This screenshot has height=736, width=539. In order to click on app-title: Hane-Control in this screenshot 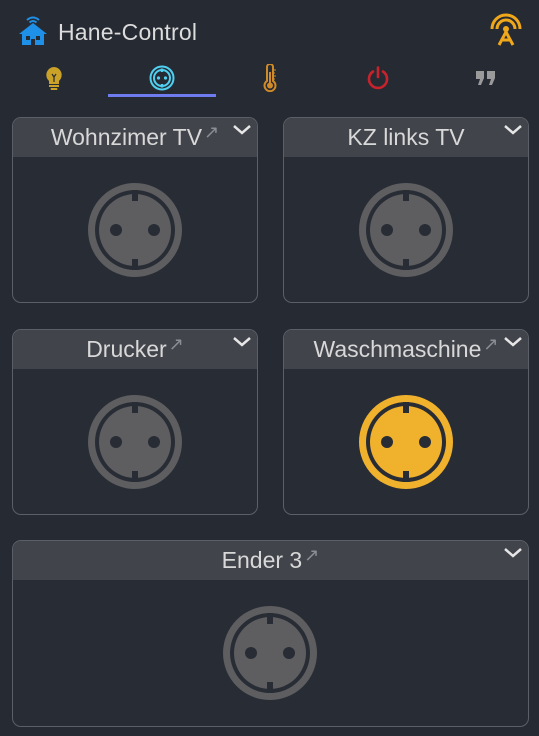, I will do `click(128, 32)`.